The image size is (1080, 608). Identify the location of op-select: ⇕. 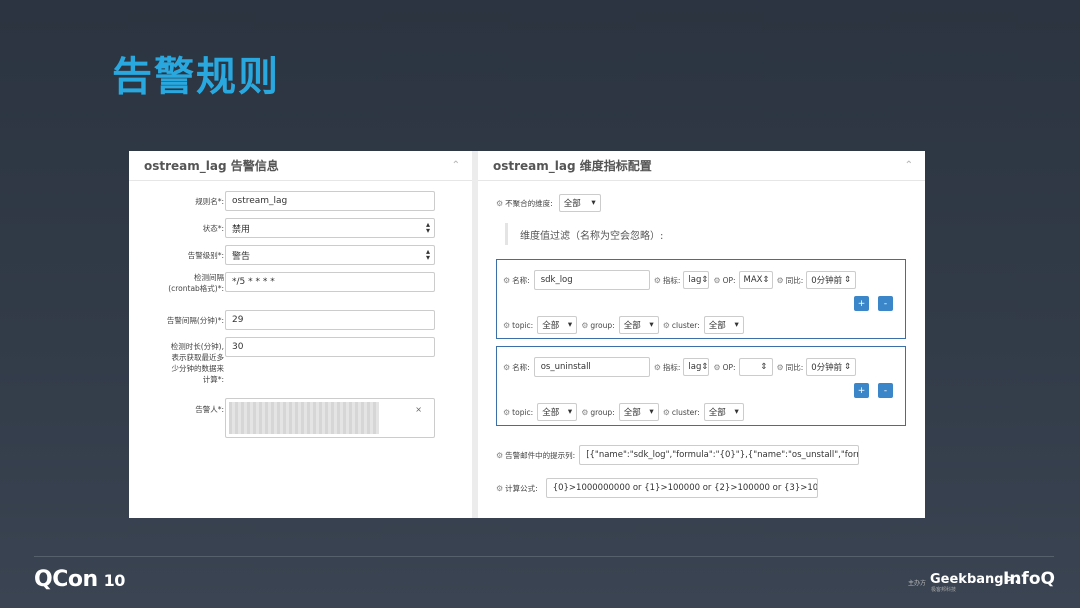
(755, 367).